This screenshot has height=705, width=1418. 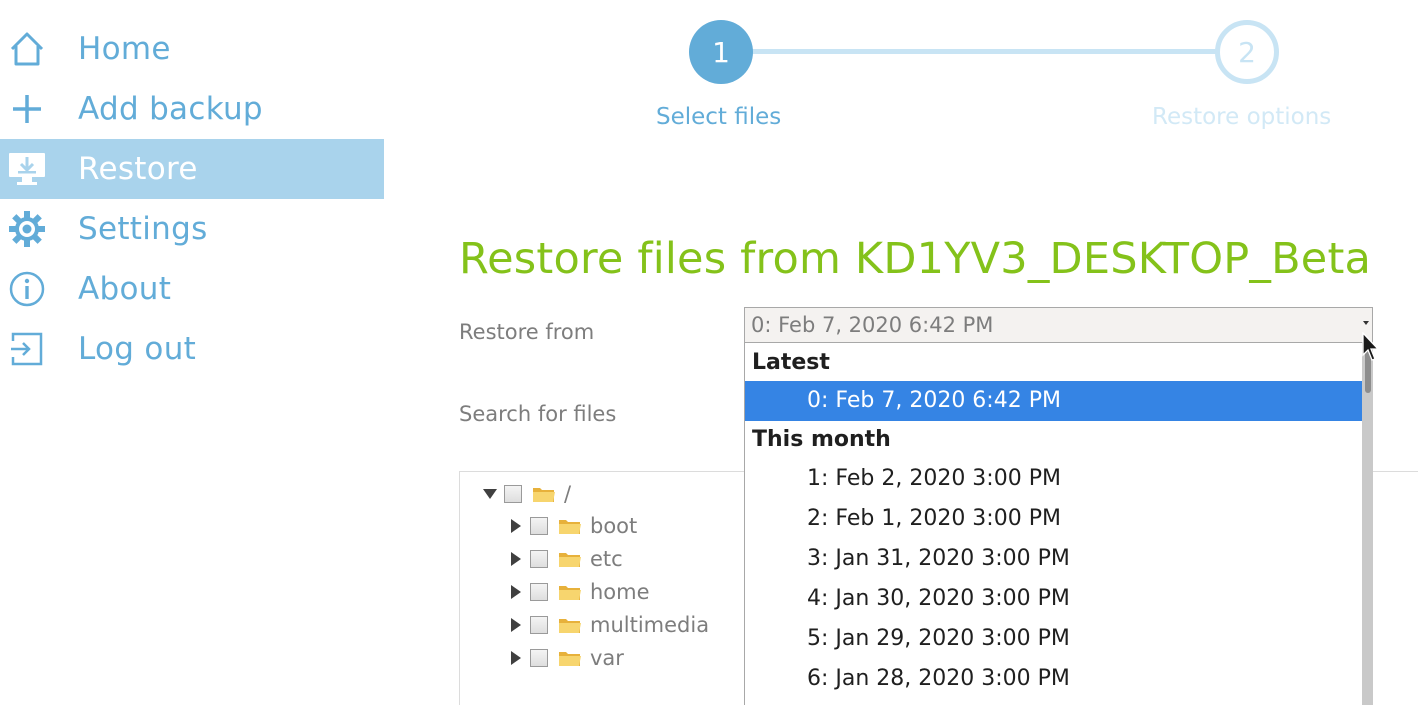 I want to click on restore-icon, so click(x=27, y=169).